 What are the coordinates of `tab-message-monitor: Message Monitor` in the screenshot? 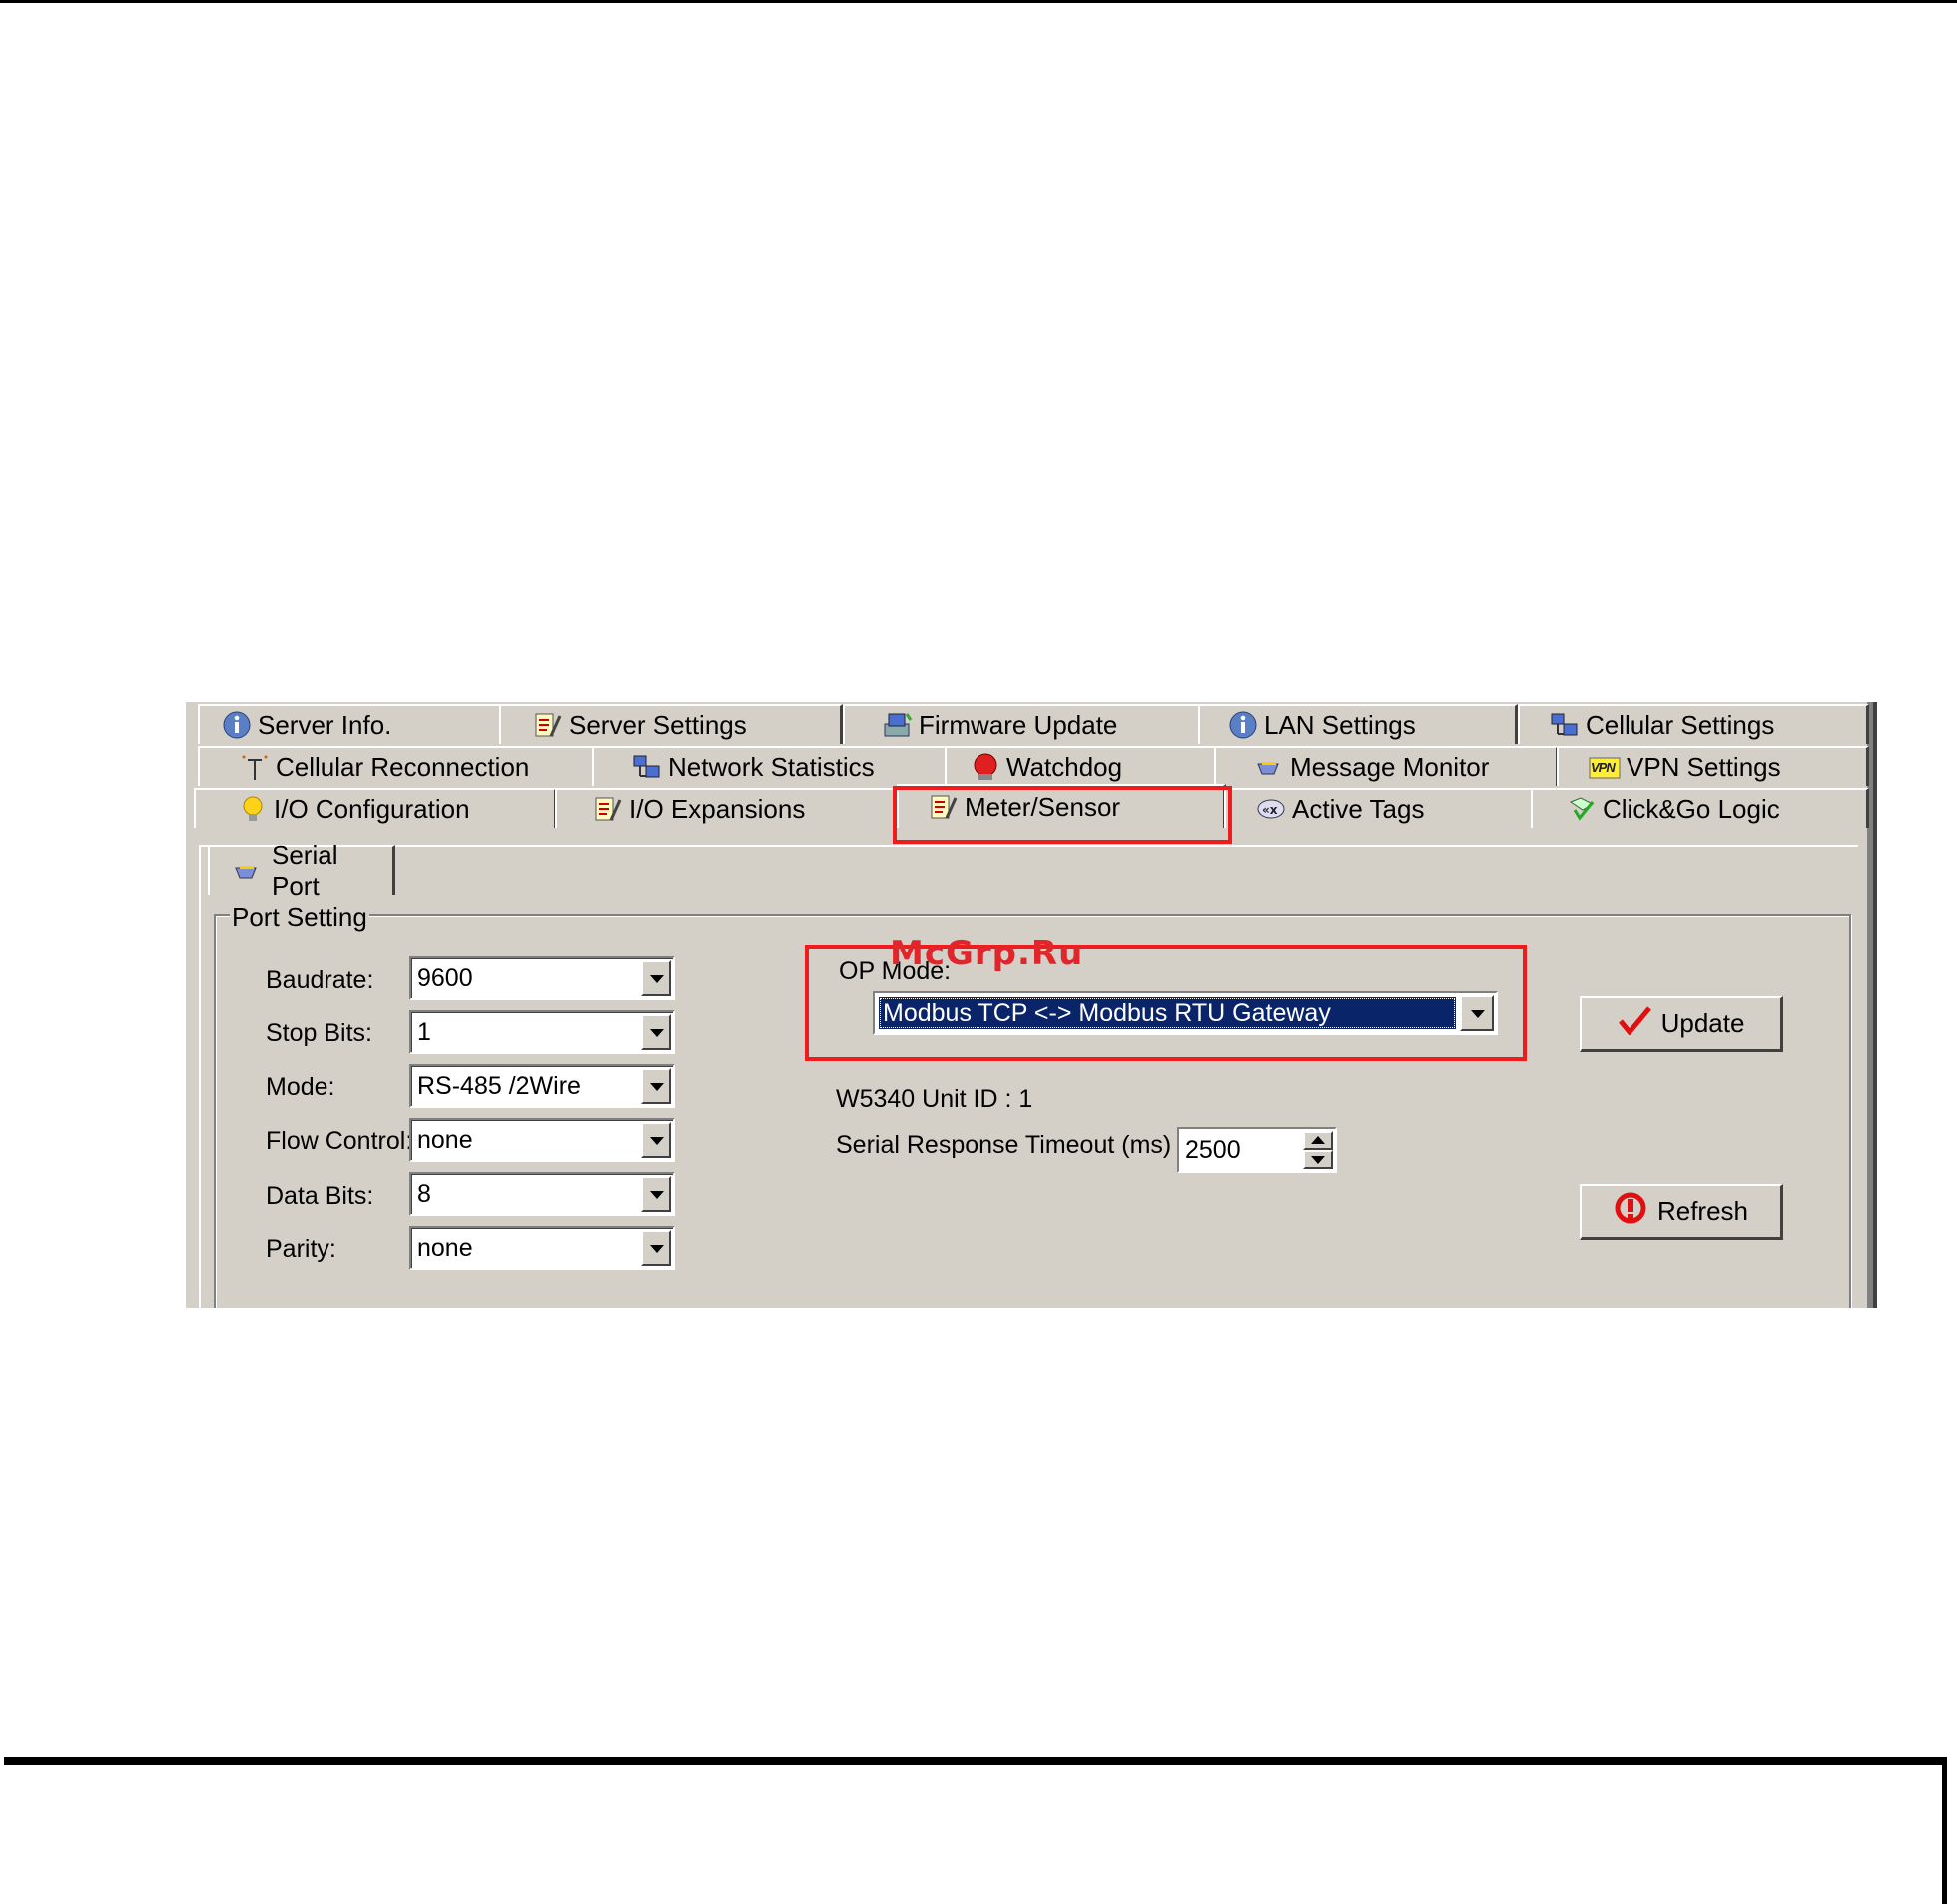 It's located at (1386, 766).